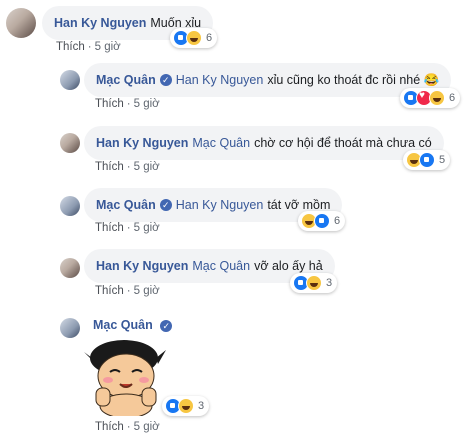  Describe the element at coordinates (442, 160) in the screenshot. I see `reaction-count: 5` at that location.